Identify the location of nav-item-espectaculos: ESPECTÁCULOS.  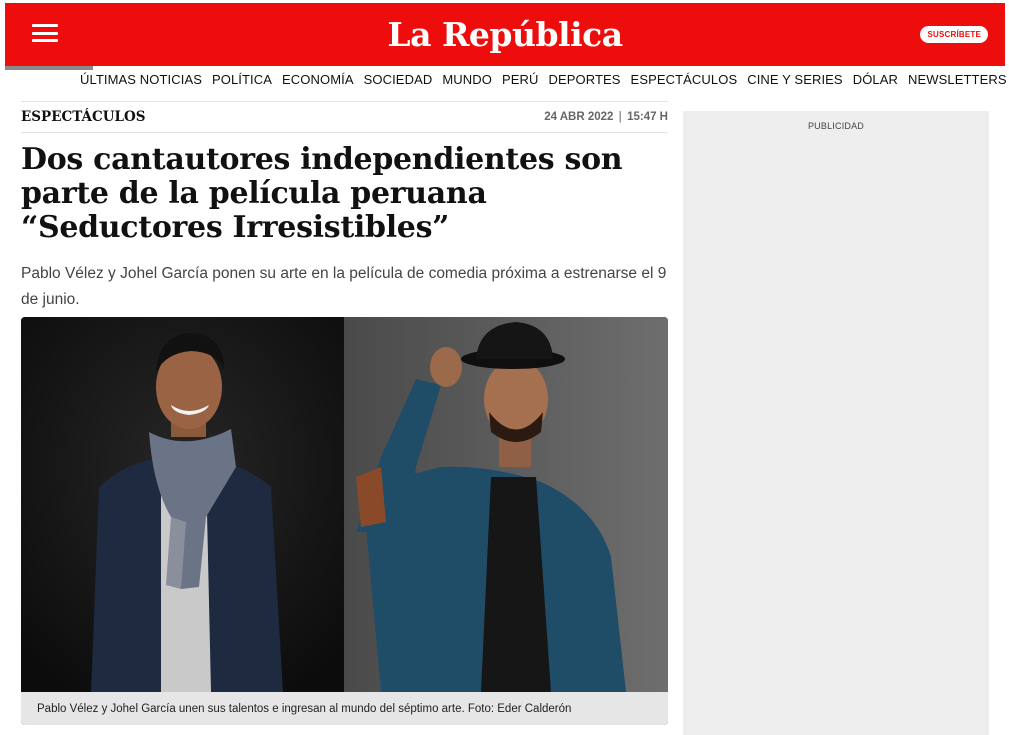
(684, 79).